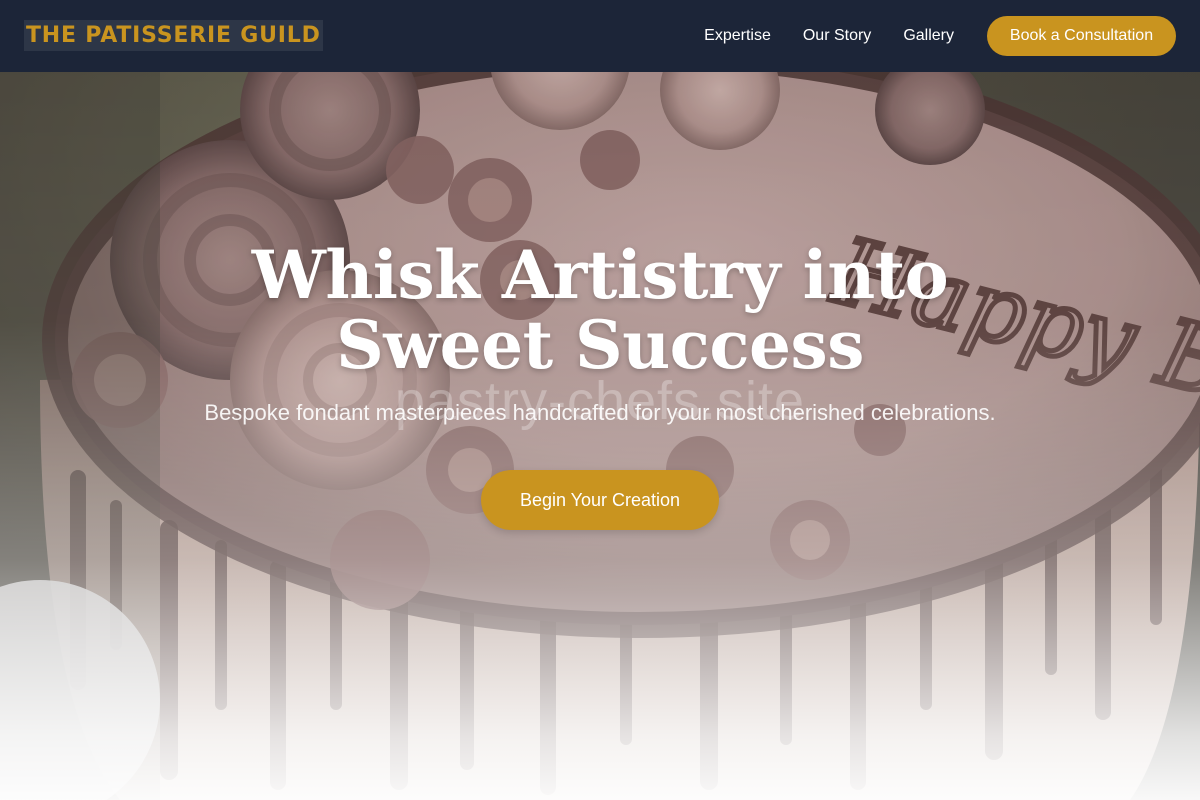 The height and width of the screenshot is (800, 1200). Describe the element at coordinates (1081, 36) in the screenshot. I see `book-consultation-button: Book a Consultation` at that location.